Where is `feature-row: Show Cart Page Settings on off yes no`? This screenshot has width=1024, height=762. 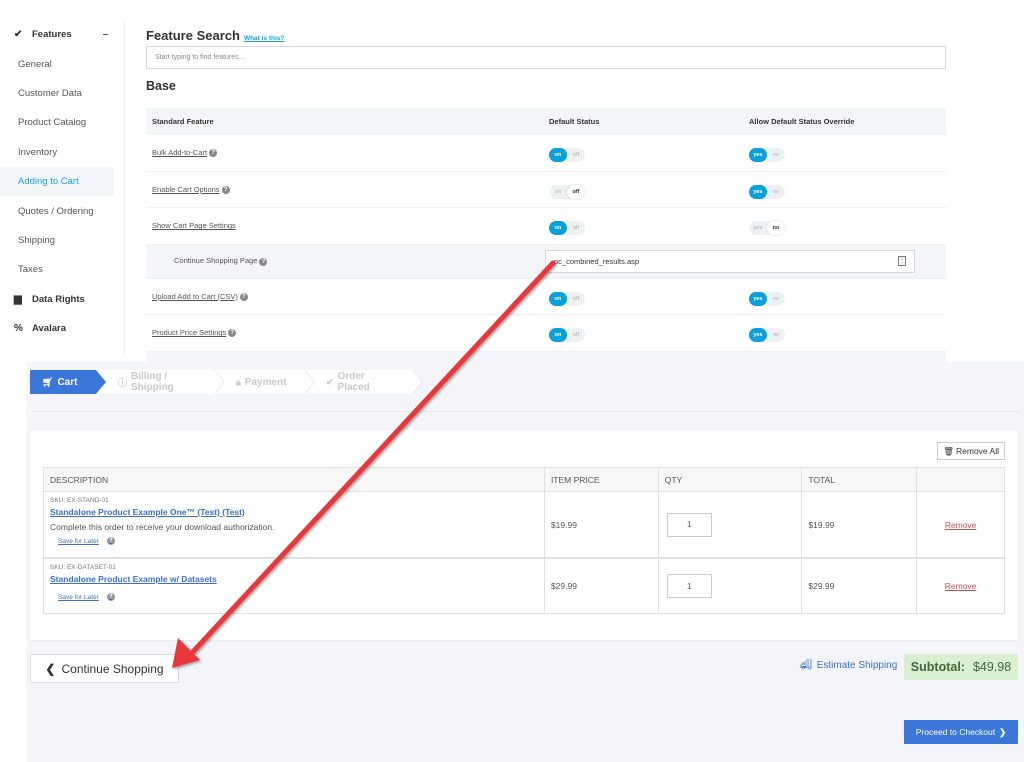 feature-row: Show Cart Page Settings on off yes no is located at coordinates (546, 226).